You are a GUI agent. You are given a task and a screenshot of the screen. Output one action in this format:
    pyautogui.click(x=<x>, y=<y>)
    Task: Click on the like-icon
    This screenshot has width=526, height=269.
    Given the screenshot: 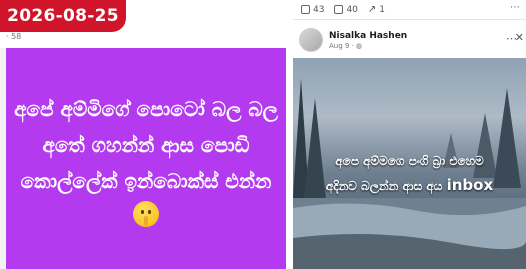 What is the action you would take?
    pyautogui.click(x=305, y=9)
    